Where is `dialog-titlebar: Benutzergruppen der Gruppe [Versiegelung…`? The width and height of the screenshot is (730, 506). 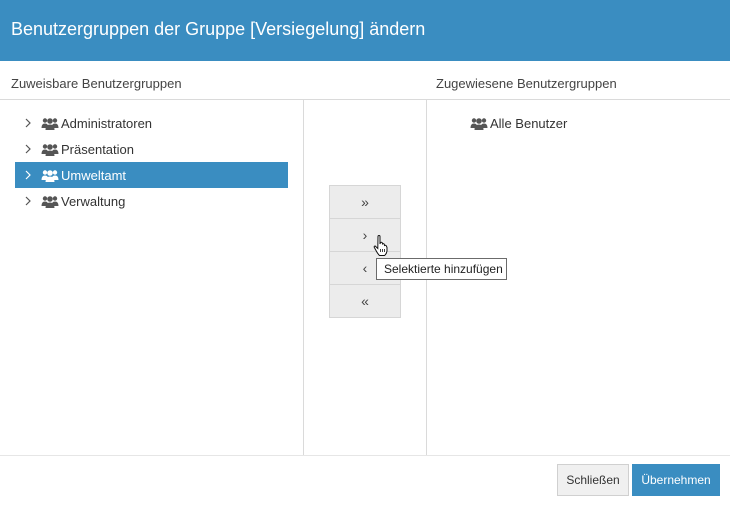 dialog-titlebar: Benutzergruppen der Gruppe [Versiegelung… is located at coordinates (365, 30).